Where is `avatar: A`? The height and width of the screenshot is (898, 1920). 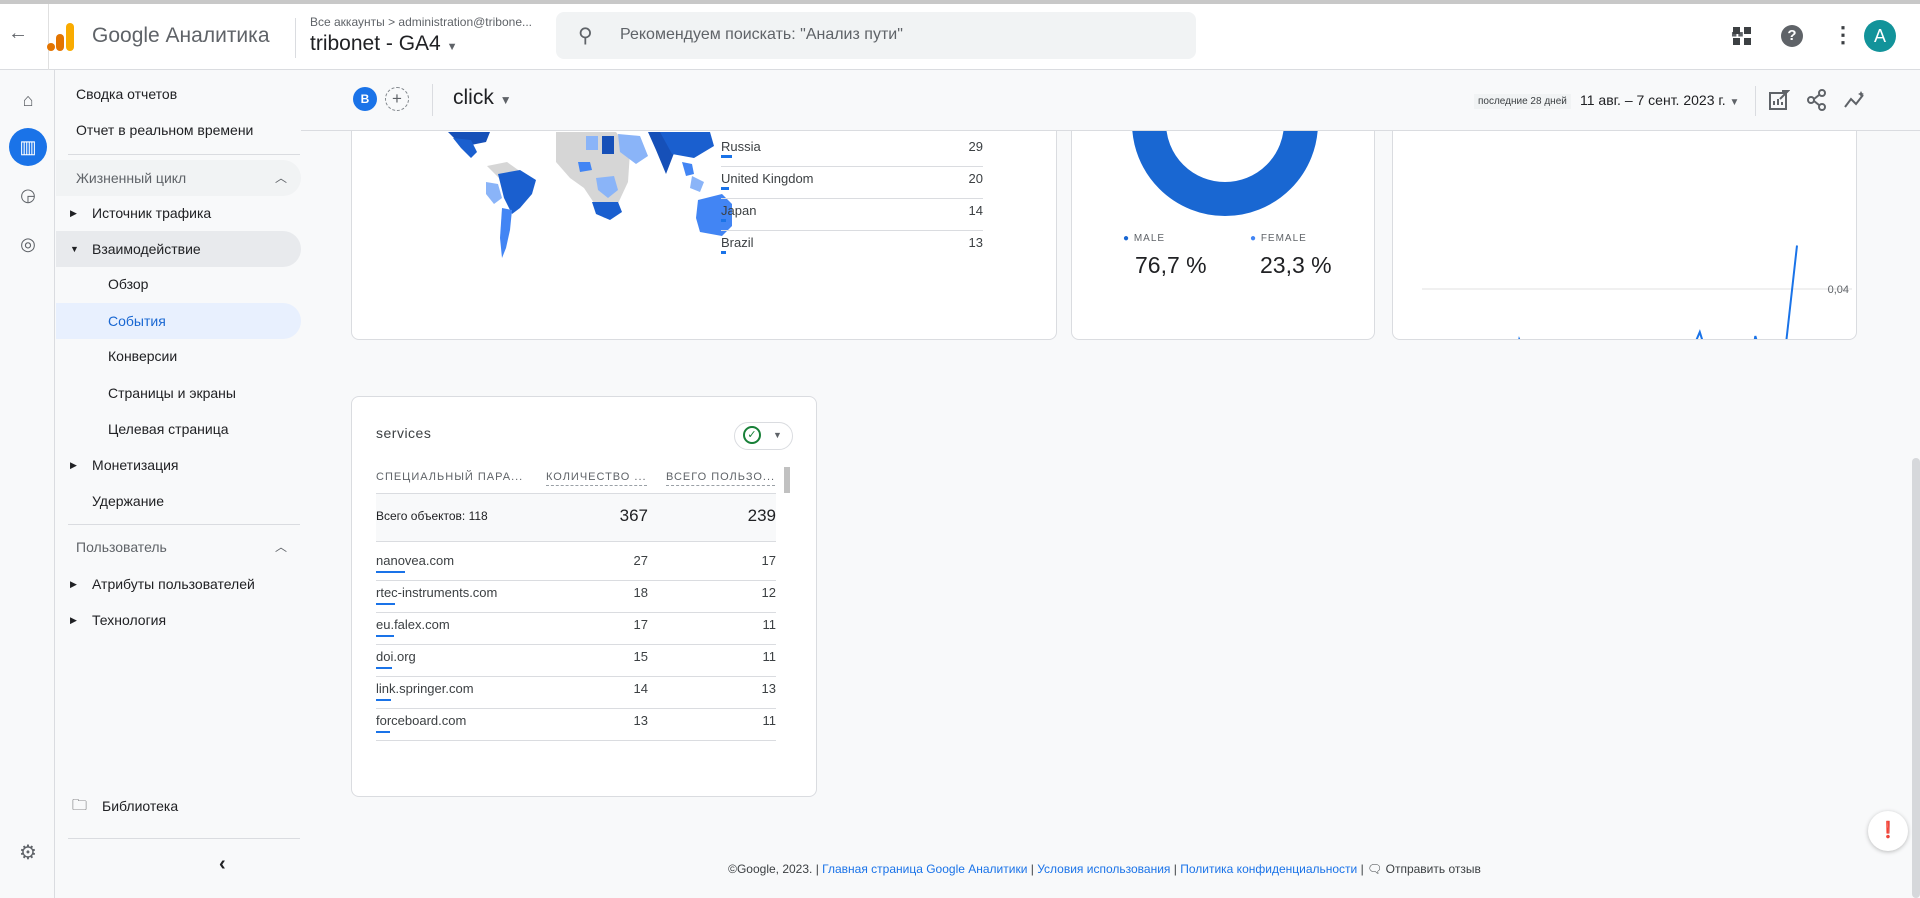 avatar: A is located at coordinates (1880, 36).